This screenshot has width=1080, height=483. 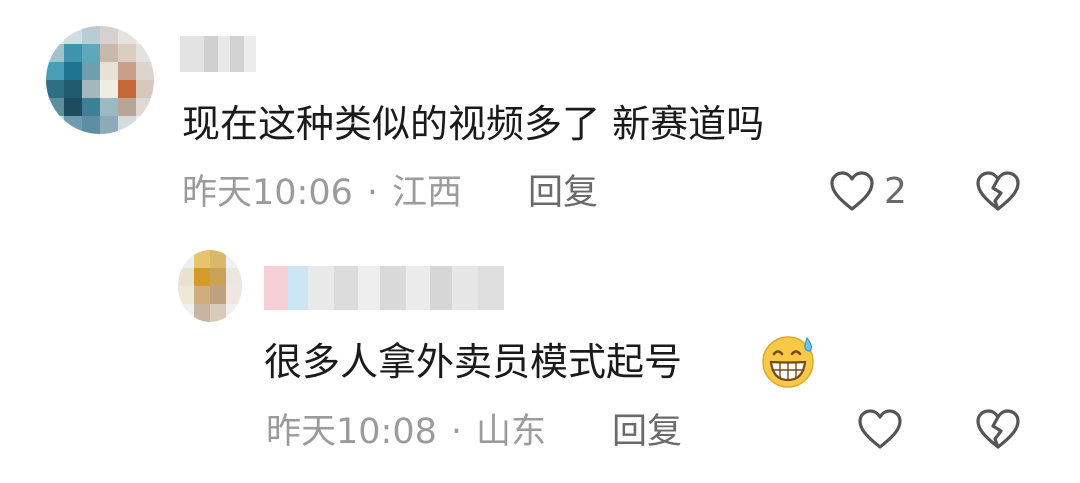 What do you see at coordinates (351, 432) in the screenshot?
I see `reply-time: 昨天10:08` at bounding box center [351, 432].